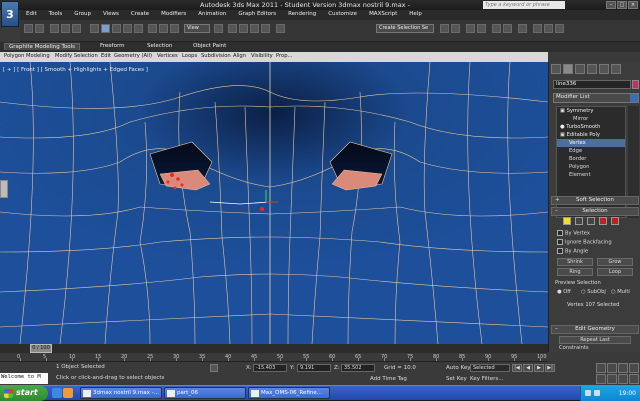 The image size is (640, 401). I want to click on panel-subdivision: Subdivision, so click(216, 56).